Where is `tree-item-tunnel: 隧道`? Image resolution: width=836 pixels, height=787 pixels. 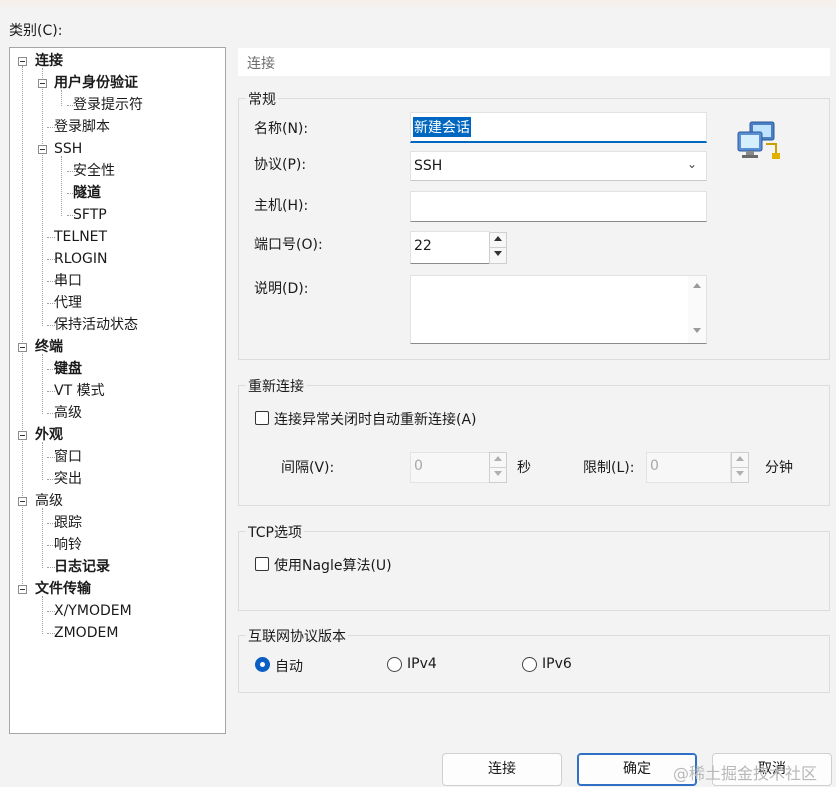 tree-item-tunnel: 隧道 is located at coordinates (87, 193).